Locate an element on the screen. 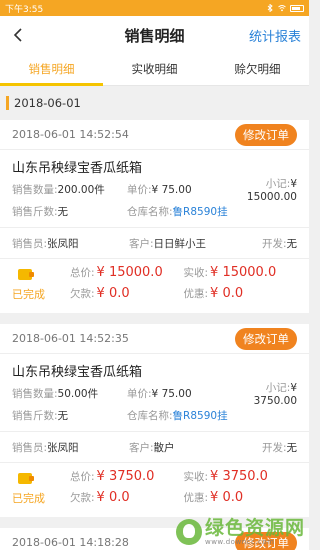  tab-sales-detail: 销售明细 is located at coordinates (51, 70).